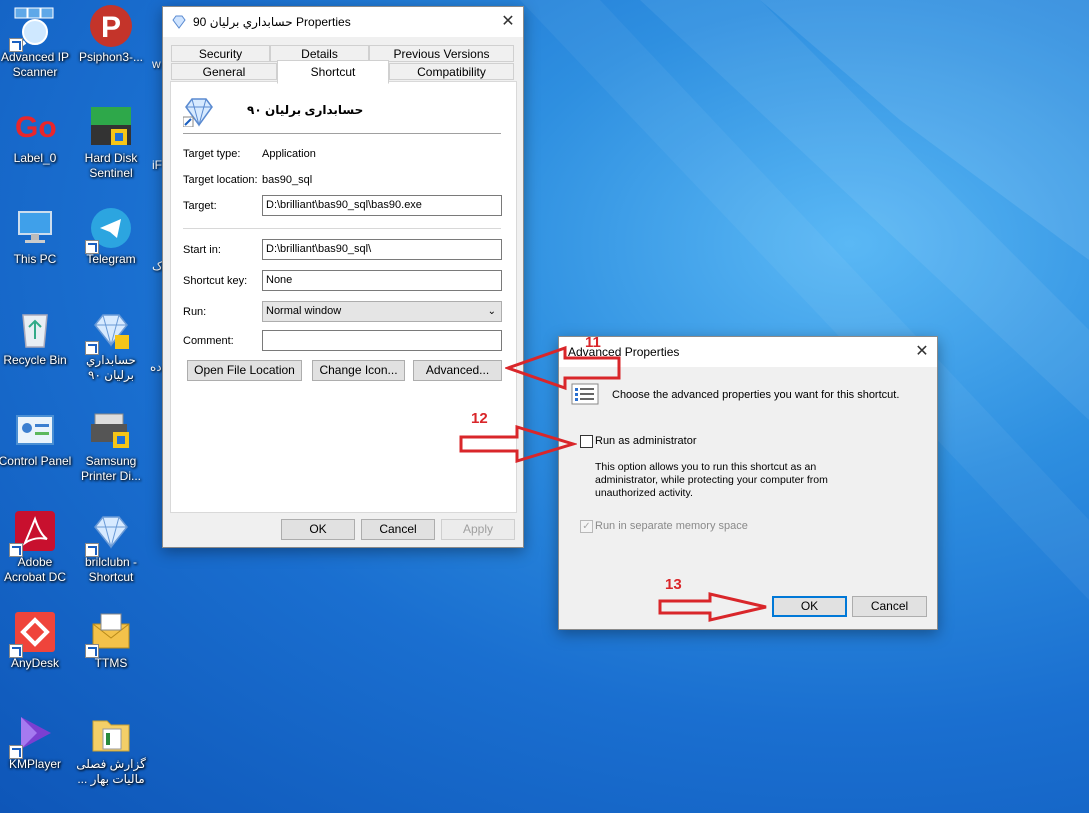  Describe the element at coordinates (333, 72) in the screenshot. I see `tab-shortcut: Shortcut` at that location.